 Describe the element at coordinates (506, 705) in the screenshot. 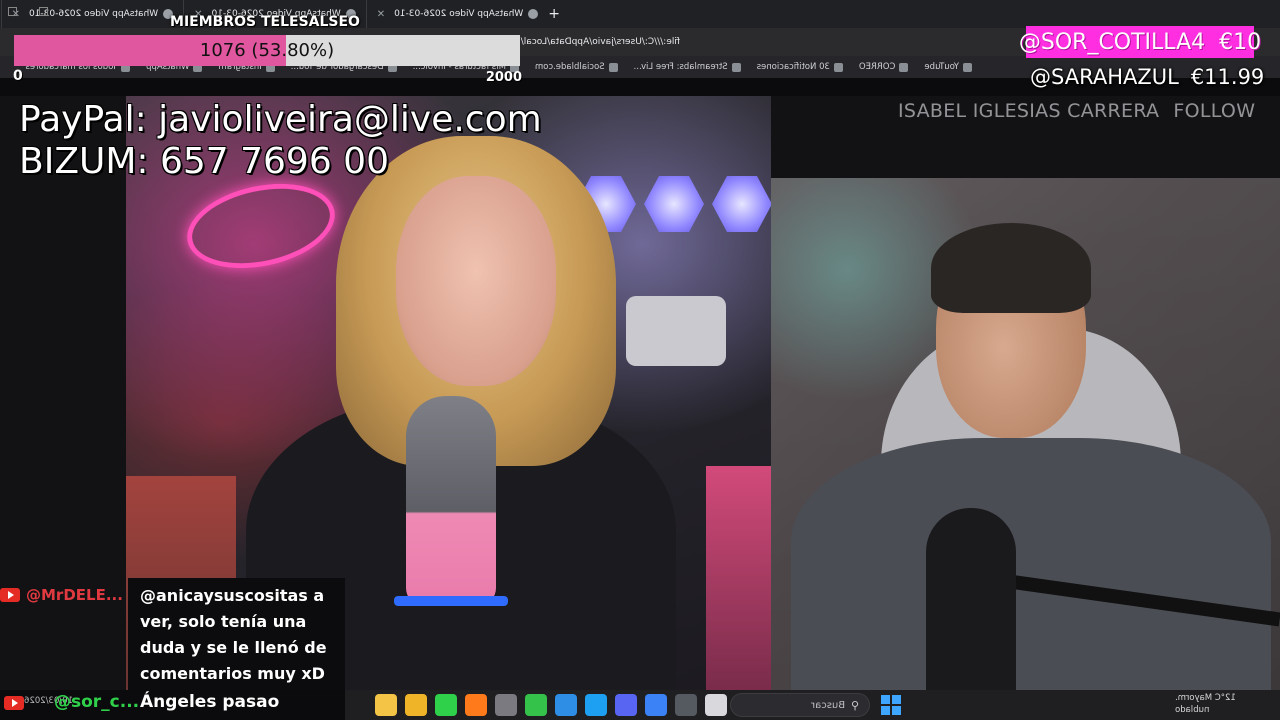

I see `recorder-icon` at that location.